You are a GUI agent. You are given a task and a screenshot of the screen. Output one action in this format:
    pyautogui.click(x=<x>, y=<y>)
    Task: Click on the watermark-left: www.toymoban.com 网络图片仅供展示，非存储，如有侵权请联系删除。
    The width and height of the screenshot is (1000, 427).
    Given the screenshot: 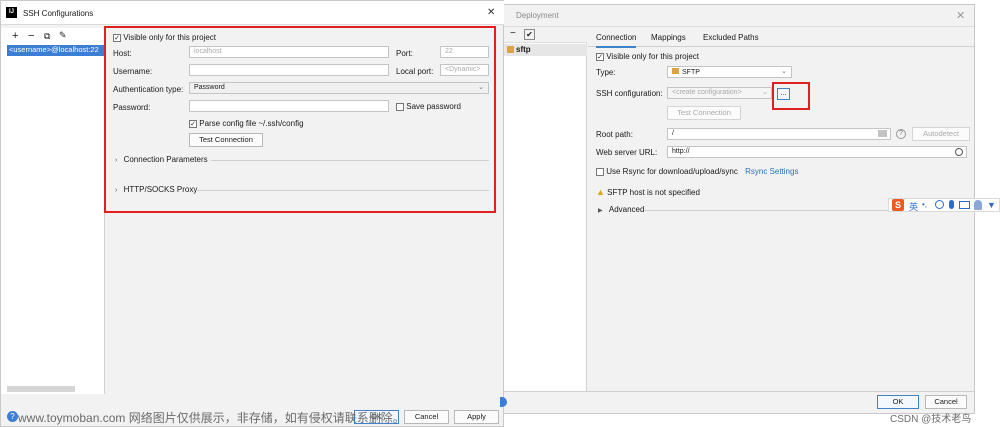 What is the action you would take?
    pyautogui.click(x=211, y=418)
    